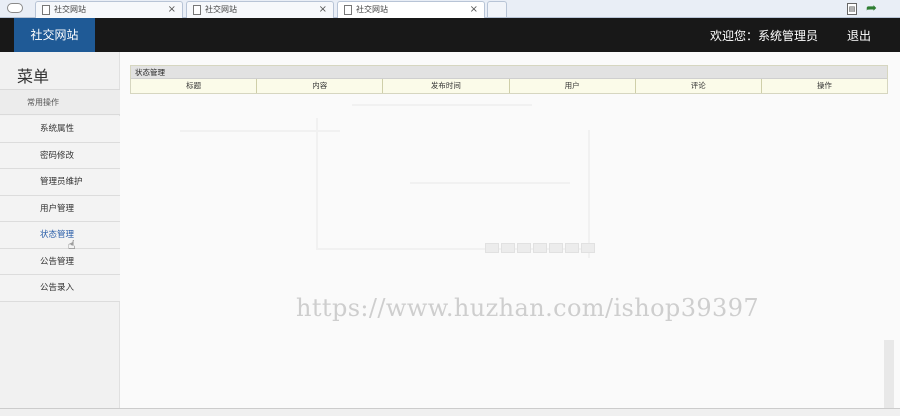 The height and width of the screenshot is (416, 900). Describe the element at coordinates (859, 35) in the screenshot. I see `logout-link: 退出` at that location.